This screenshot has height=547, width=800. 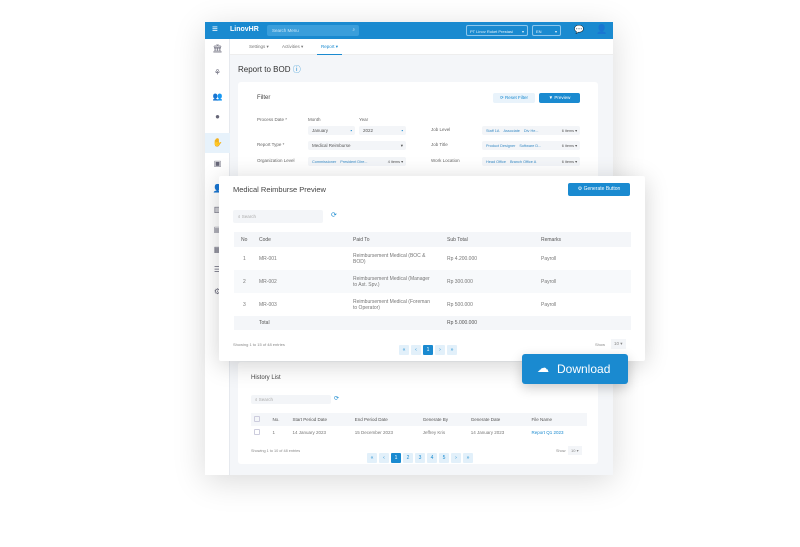 I want to click on column-header: File Name, so click(x=557, y=419).